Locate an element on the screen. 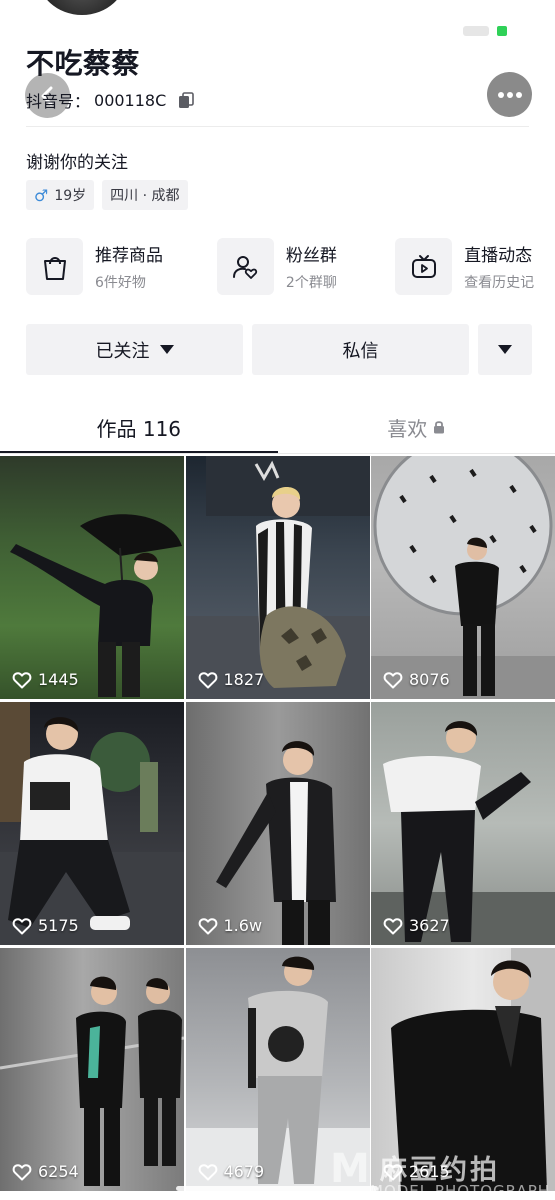 The image size is (555, 1200). shopping-bag-icon is located at coordinates (54, 266).